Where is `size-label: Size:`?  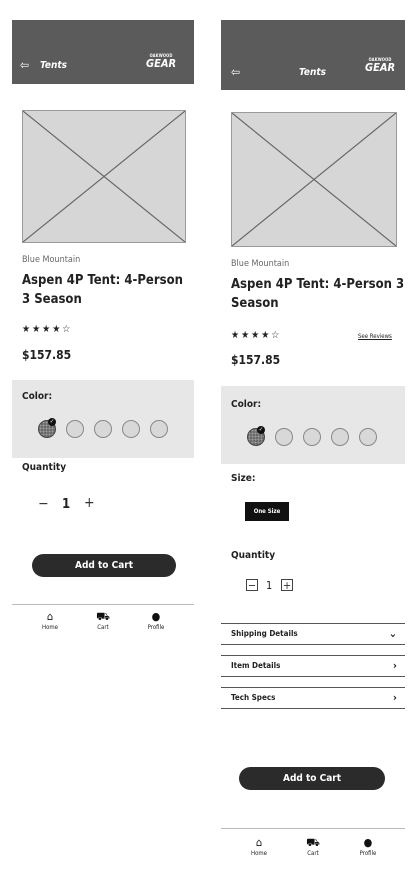
size-label: Size: is located at coordinates (243, 478).